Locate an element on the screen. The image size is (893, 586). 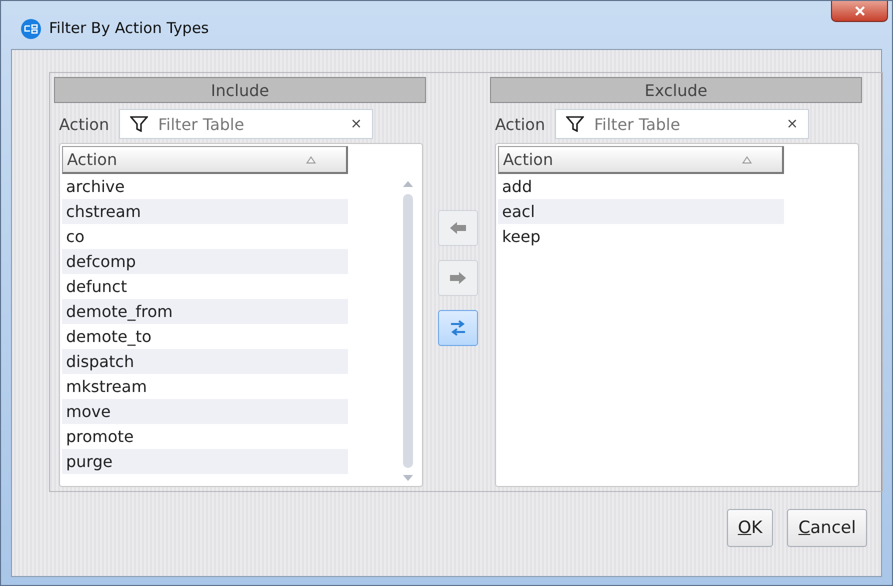
close-button is located at coordinates (859, 11).